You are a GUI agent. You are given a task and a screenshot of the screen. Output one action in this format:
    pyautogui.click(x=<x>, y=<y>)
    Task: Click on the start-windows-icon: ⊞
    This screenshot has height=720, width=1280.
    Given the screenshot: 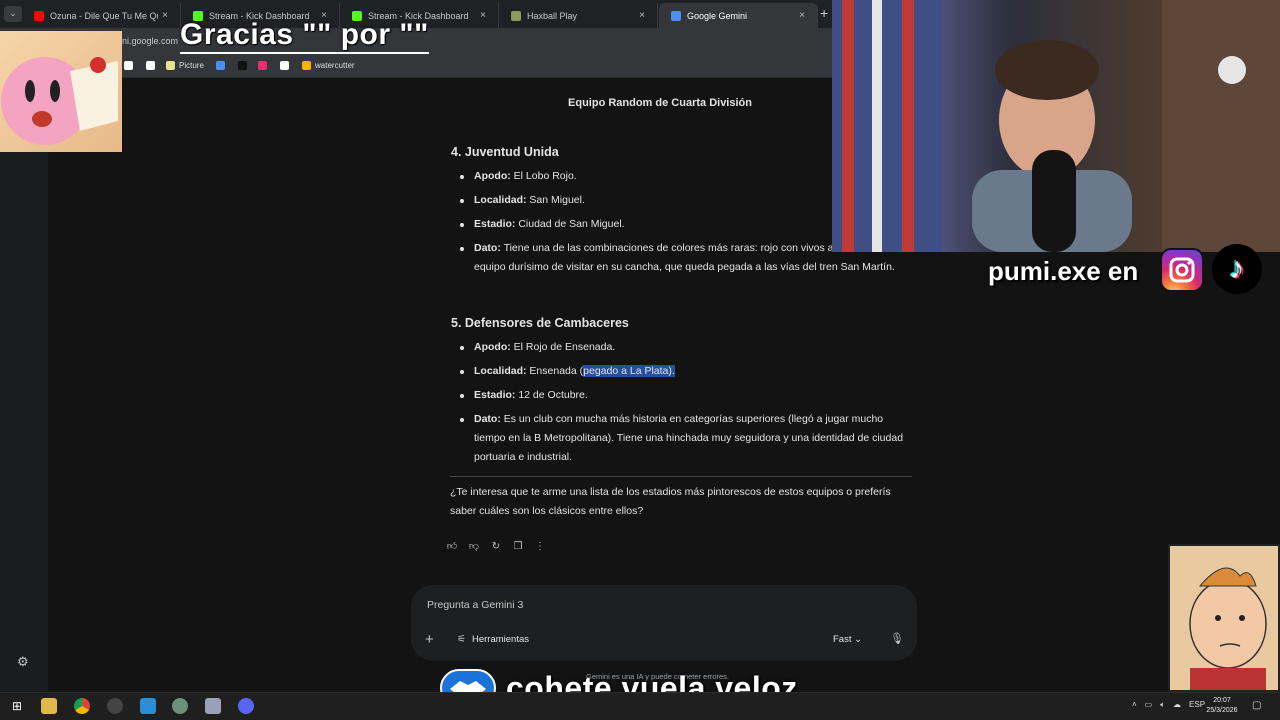 What is the action you would take?
    pyautogui.click(x=17, y=706)
    